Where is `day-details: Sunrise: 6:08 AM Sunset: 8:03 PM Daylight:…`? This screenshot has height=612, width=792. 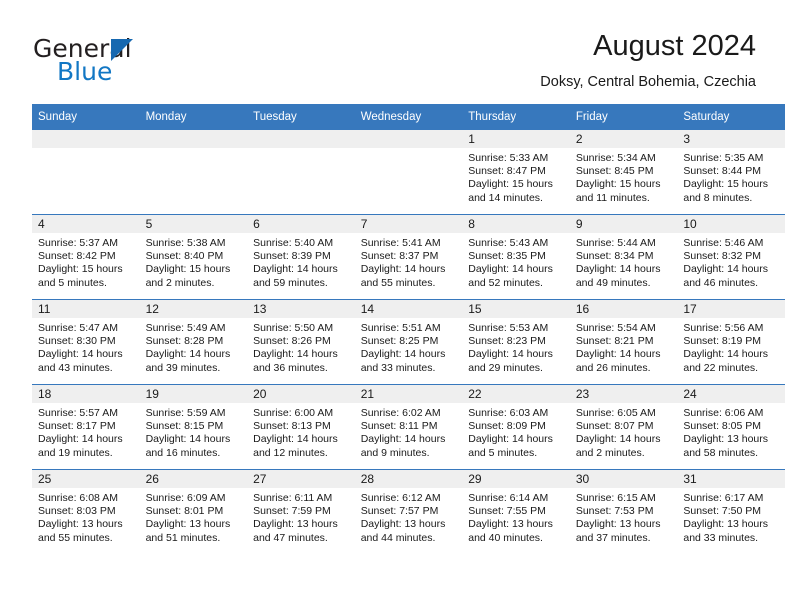
day-details: Sunrise: 6:08 AM Sunset: 8:03 PM Daylight:… is located at coordinates (86, 516).